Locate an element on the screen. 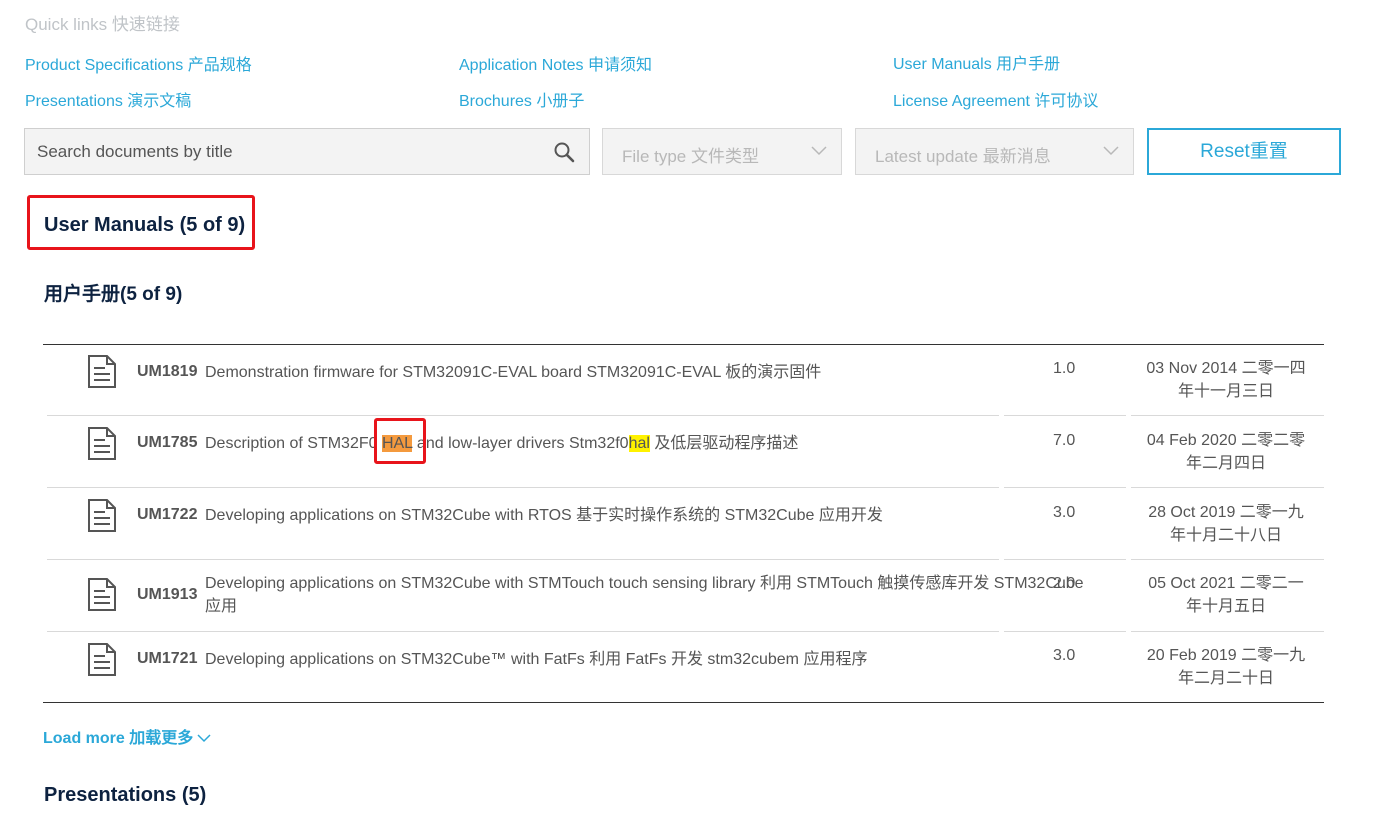 Image resolution: width=1374 pixels, height=827 pixels. file-type-select: File type 文件类型 is located at coordinates (722, 151).